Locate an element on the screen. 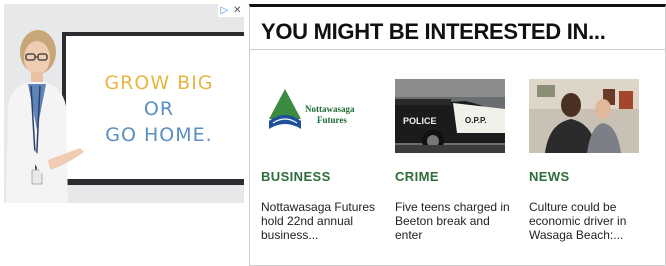 The image size is (666, 266). article-category: NEWS is located at coordinates (591, 176).